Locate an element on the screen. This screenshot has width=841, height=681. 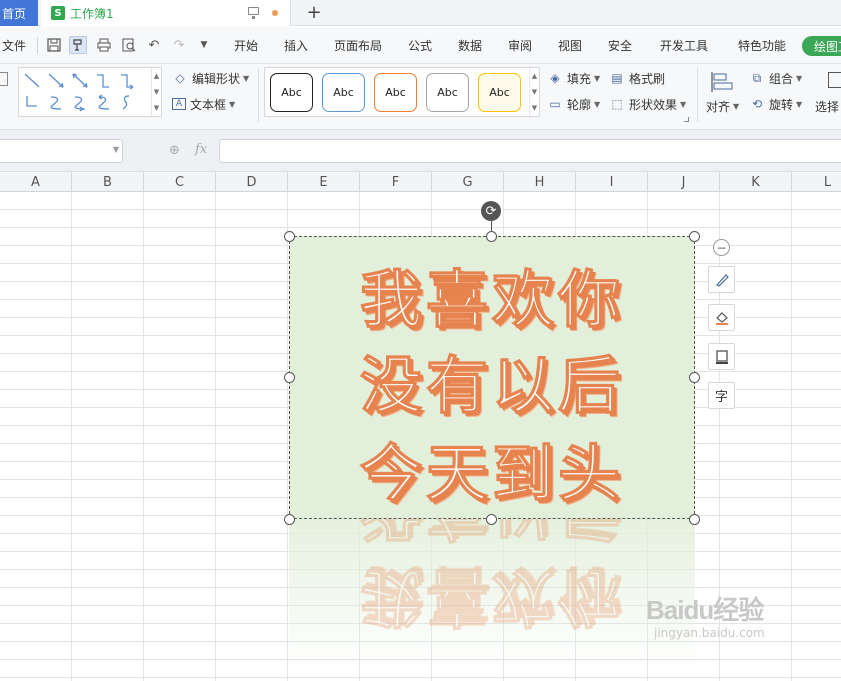
resize-handle-left is located at coordinates (289, 377).